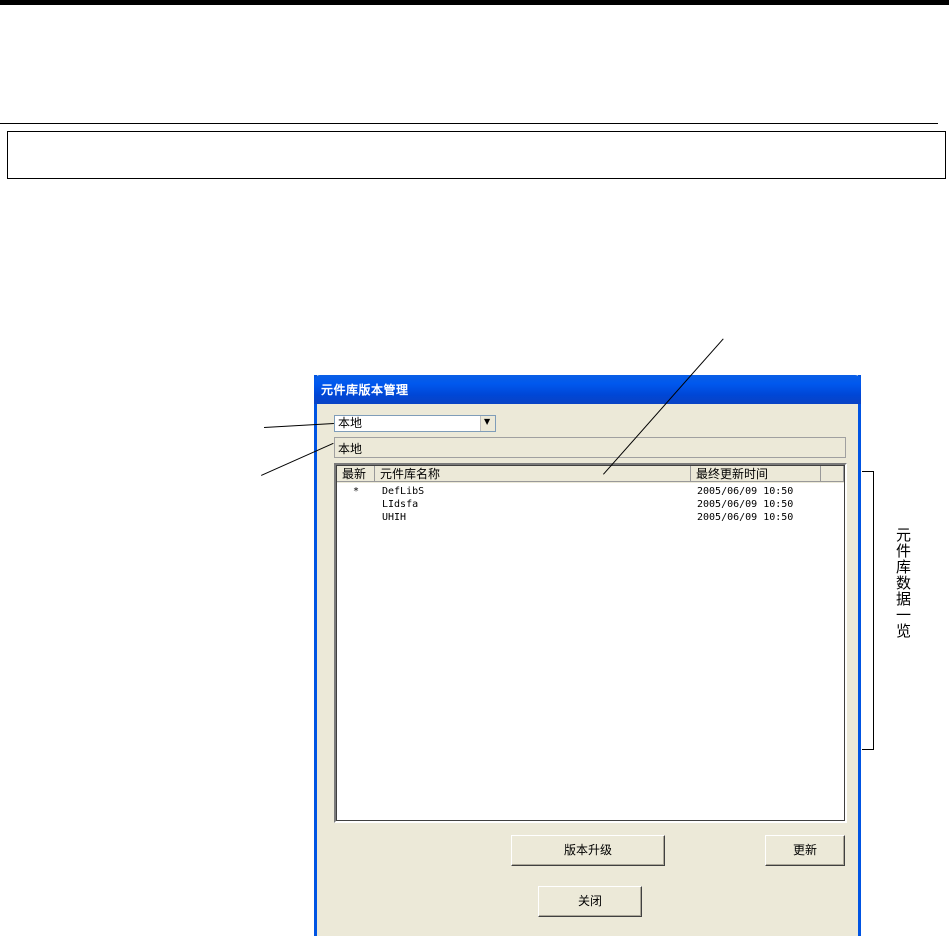  What do you see at coordinates (868, 610) in the screenshot?
I see `list-bracket` at bounding box center [868, 610].